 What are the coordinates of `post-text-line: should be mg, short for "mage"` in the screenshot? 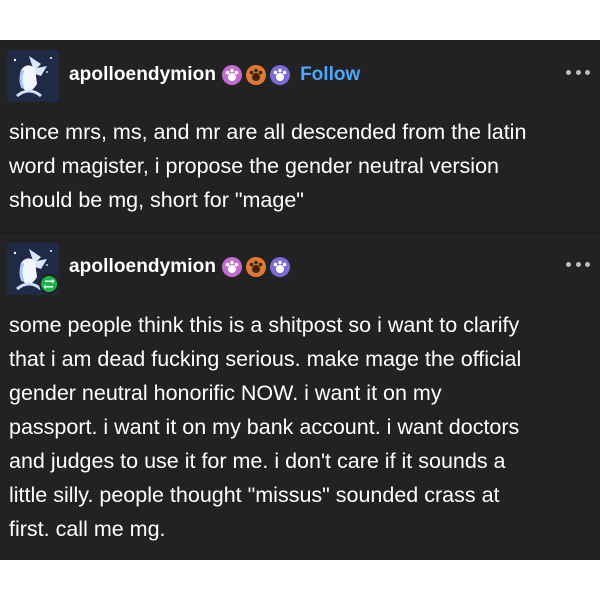 It's located at (156, 200).